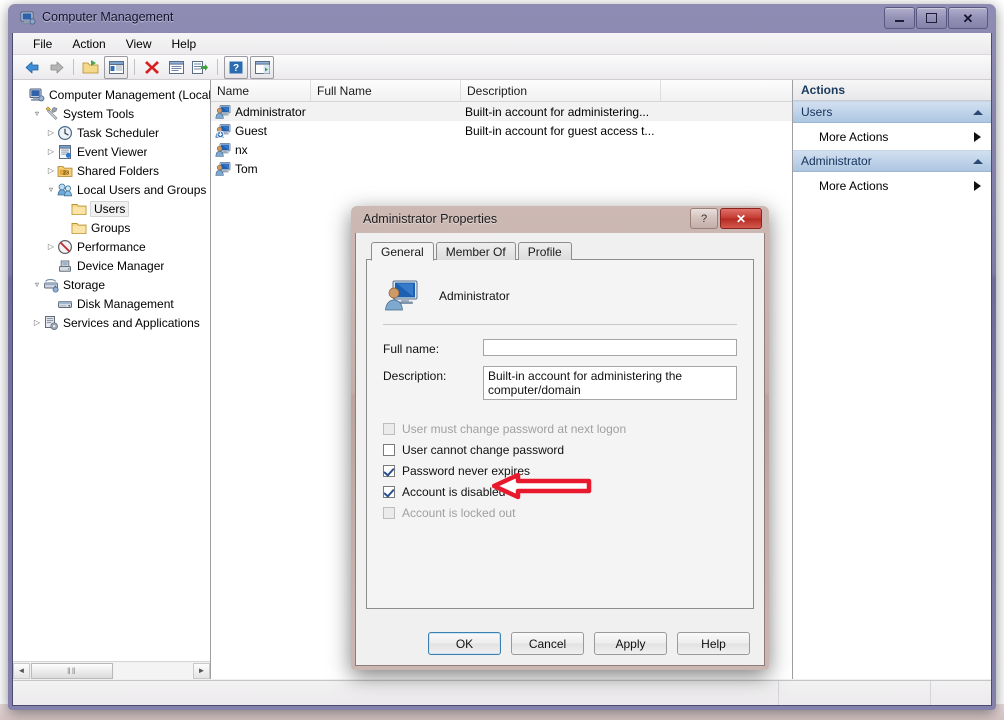 This screenshot has width=1004, height=720. What do you see at coordinates (176, 67) in the screenshot?
I see `refresh-icon` at bounding box center [176, 67].